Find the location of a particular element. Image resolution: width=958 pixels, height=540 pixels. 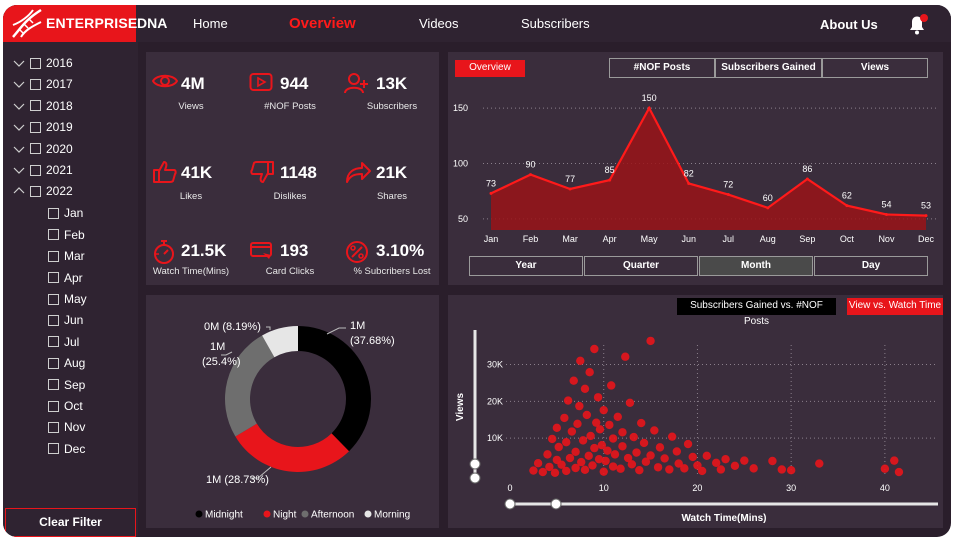

nav-overview: Overview is located at coordinates (322, 23).